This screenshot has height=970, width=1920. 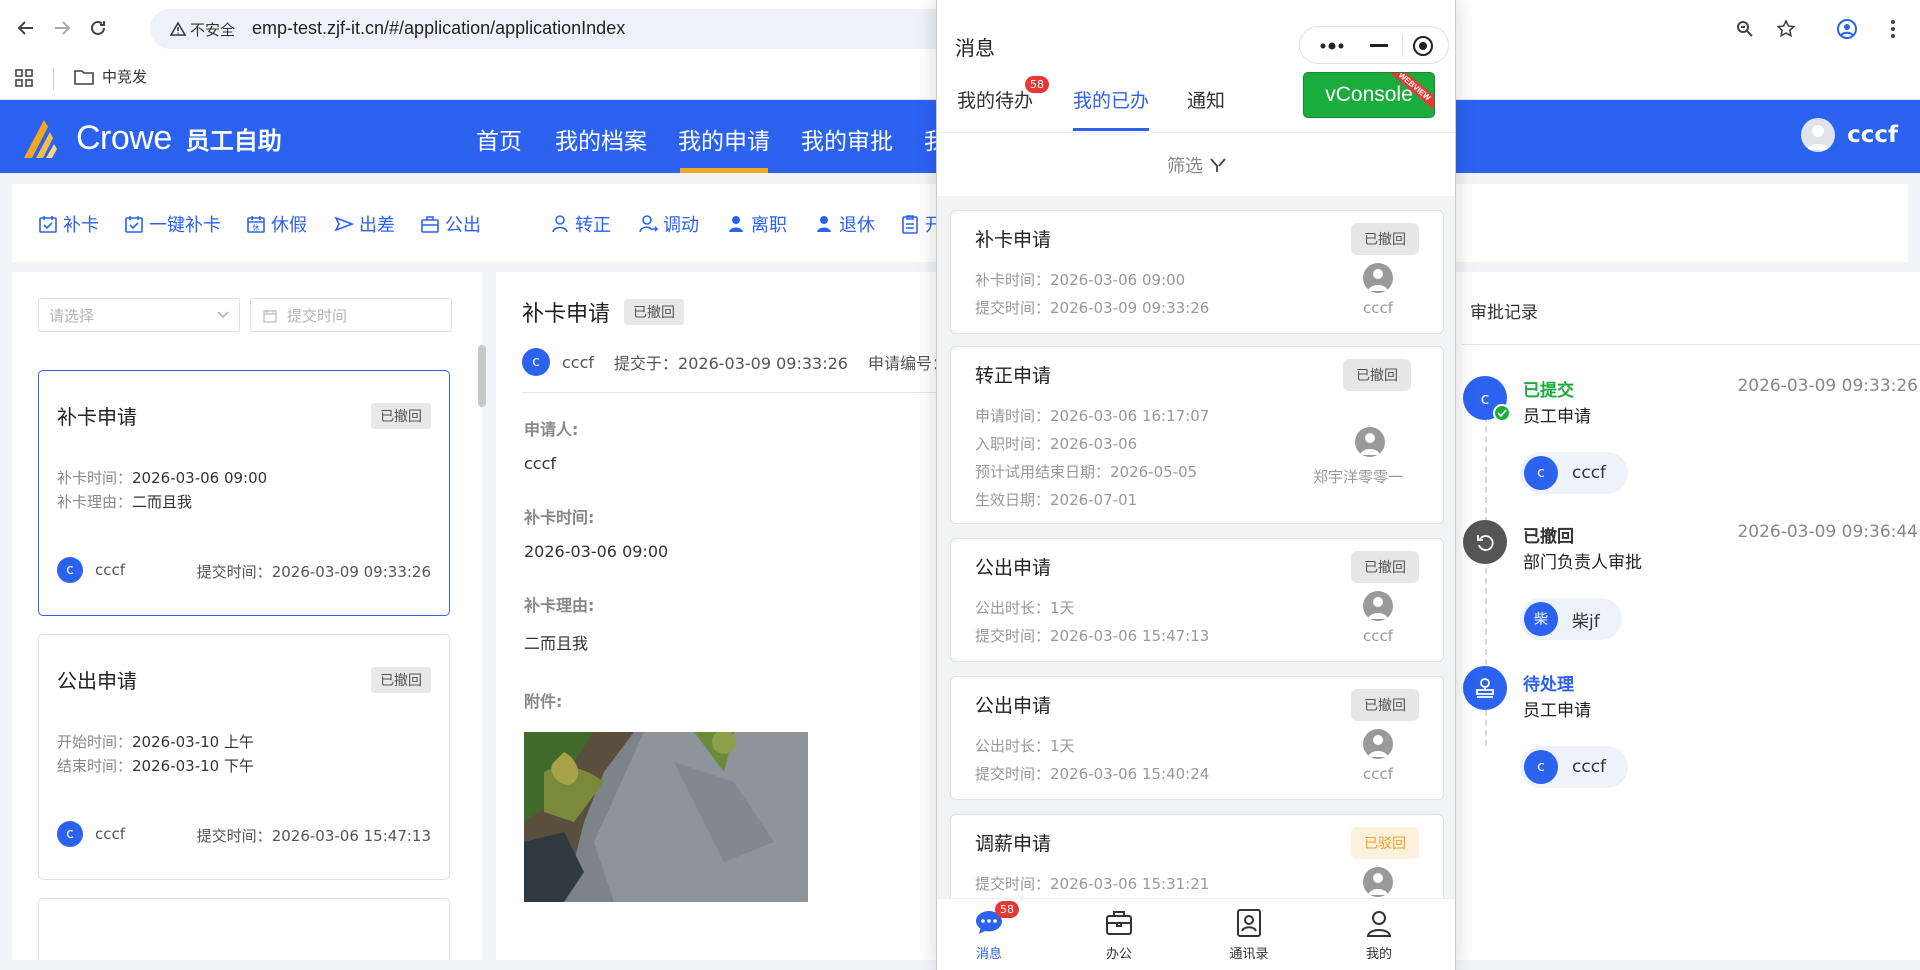 I want to click on forward-icon, so click(x=62, y=28).